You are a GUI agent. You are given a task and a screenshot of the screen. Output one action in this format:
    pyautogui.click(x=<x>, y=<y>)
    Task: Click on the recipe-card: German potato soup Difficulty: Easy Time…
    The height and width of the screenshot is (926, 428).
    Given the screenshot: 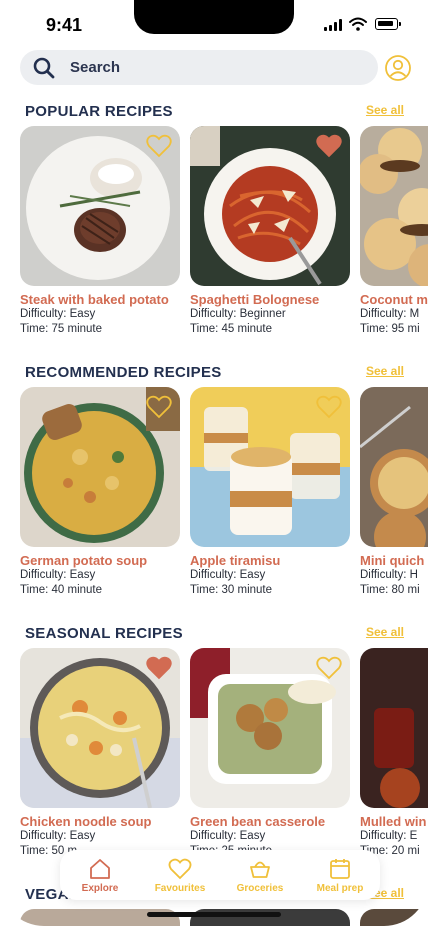 What is the action you would take?
    pyautogui.click(x=100, y=492)
    